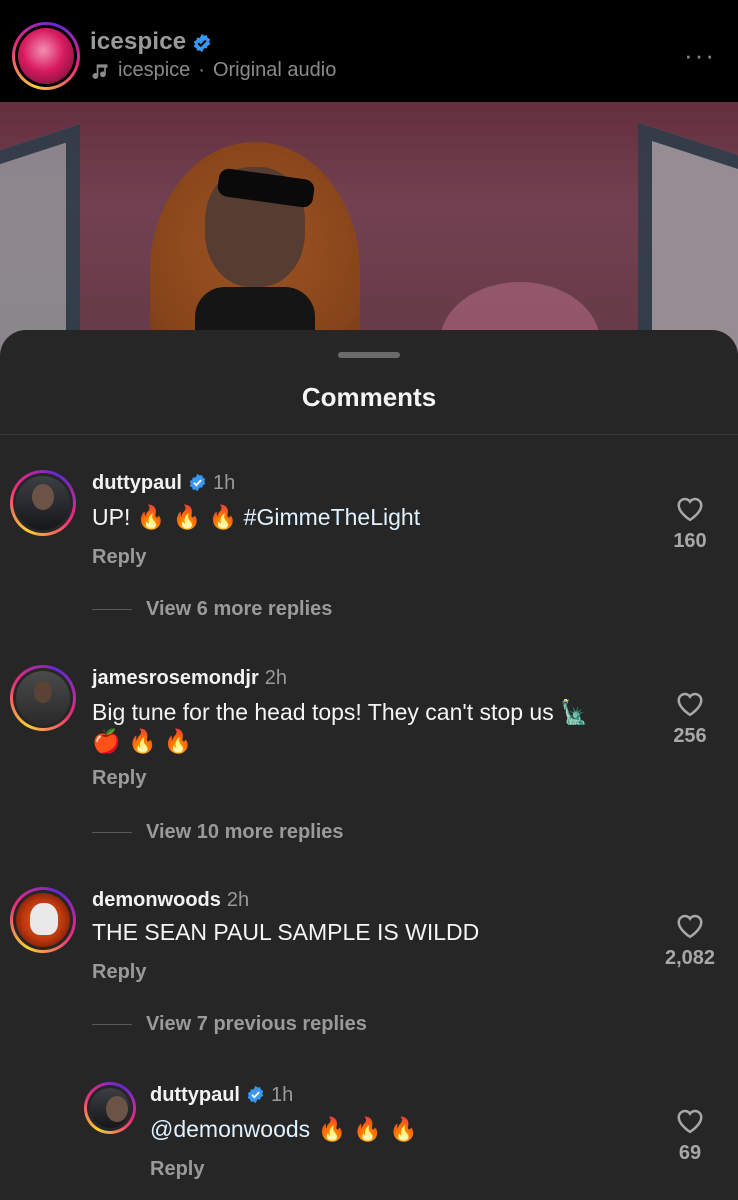 Image resolution: width=738 pixels, height=1200 pixels. What do you see at coordinates (100, 71) in the screenshot?
I see `music-note-icon` at bounding box center [100, 71].